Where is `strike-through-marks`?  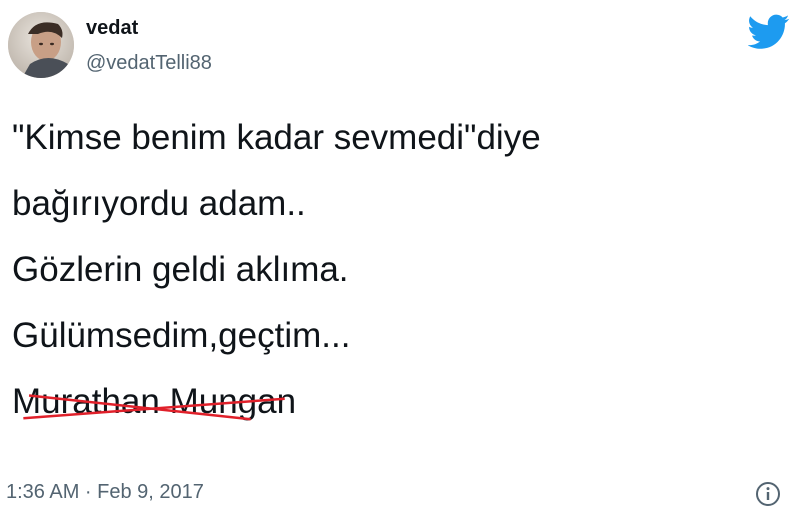
strike-through-marks is located at coordinates (154, 402).